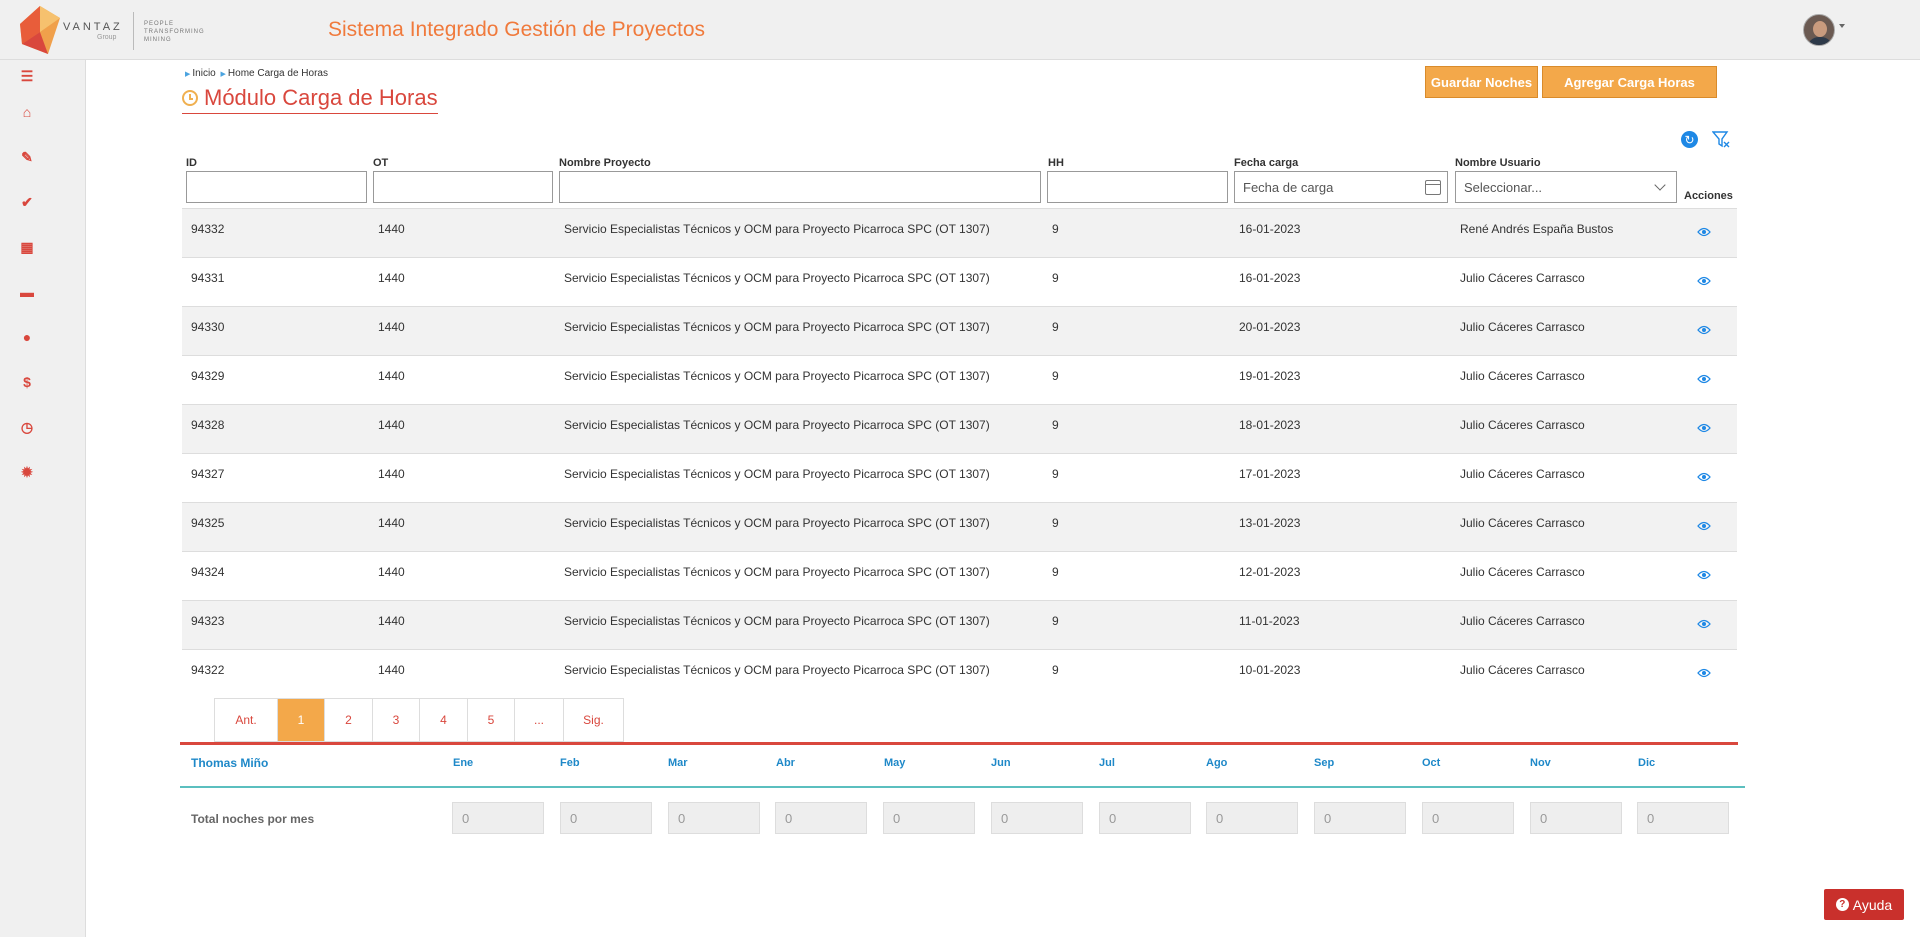 This screenshot has height=937, width=1920. What do you see at coordinates (1721, 139) in the screenshot?
I see `clear-filter-icon` at bounding box center [1721, 139].